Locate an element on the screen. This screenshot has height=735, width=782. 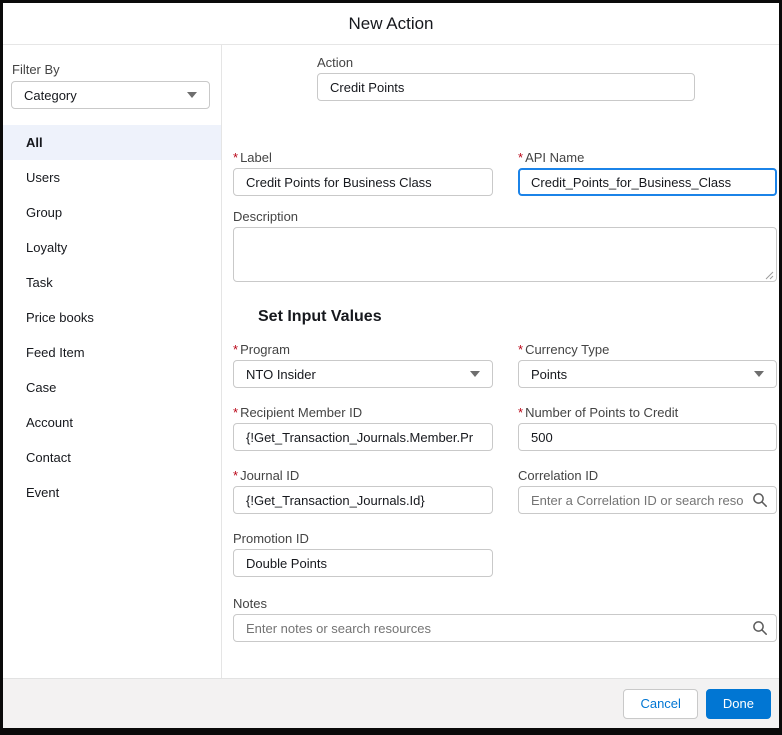
program-field-group: * Program NTO Insider is located at coordinates (363, 365).